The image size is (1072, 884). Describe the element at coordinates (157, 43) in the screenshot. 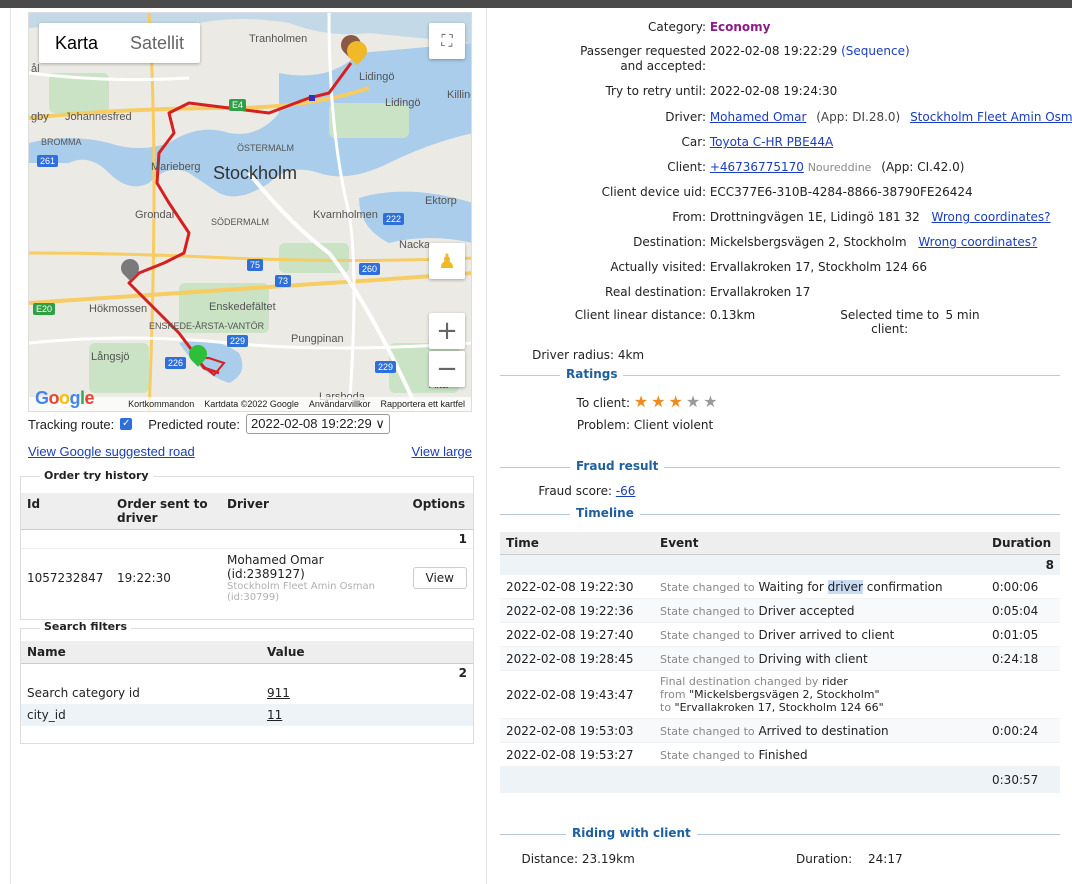

I see `map-type-satellit-button: Satellit` at that location.